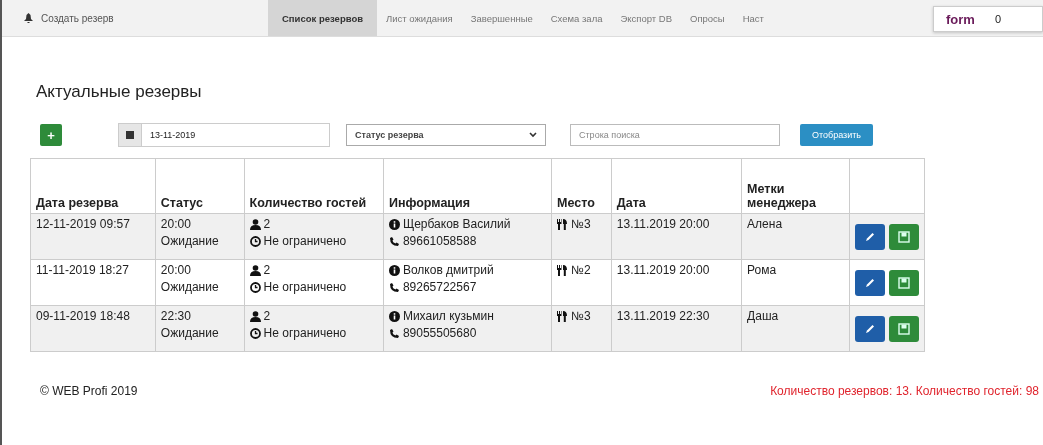 This screenshot has height=445, width=1043. What do you see at coordinates (82, 270) in the screenshot?
I see `table-cell: 11-11-2019 18:27` at bounding box center [82, 270].